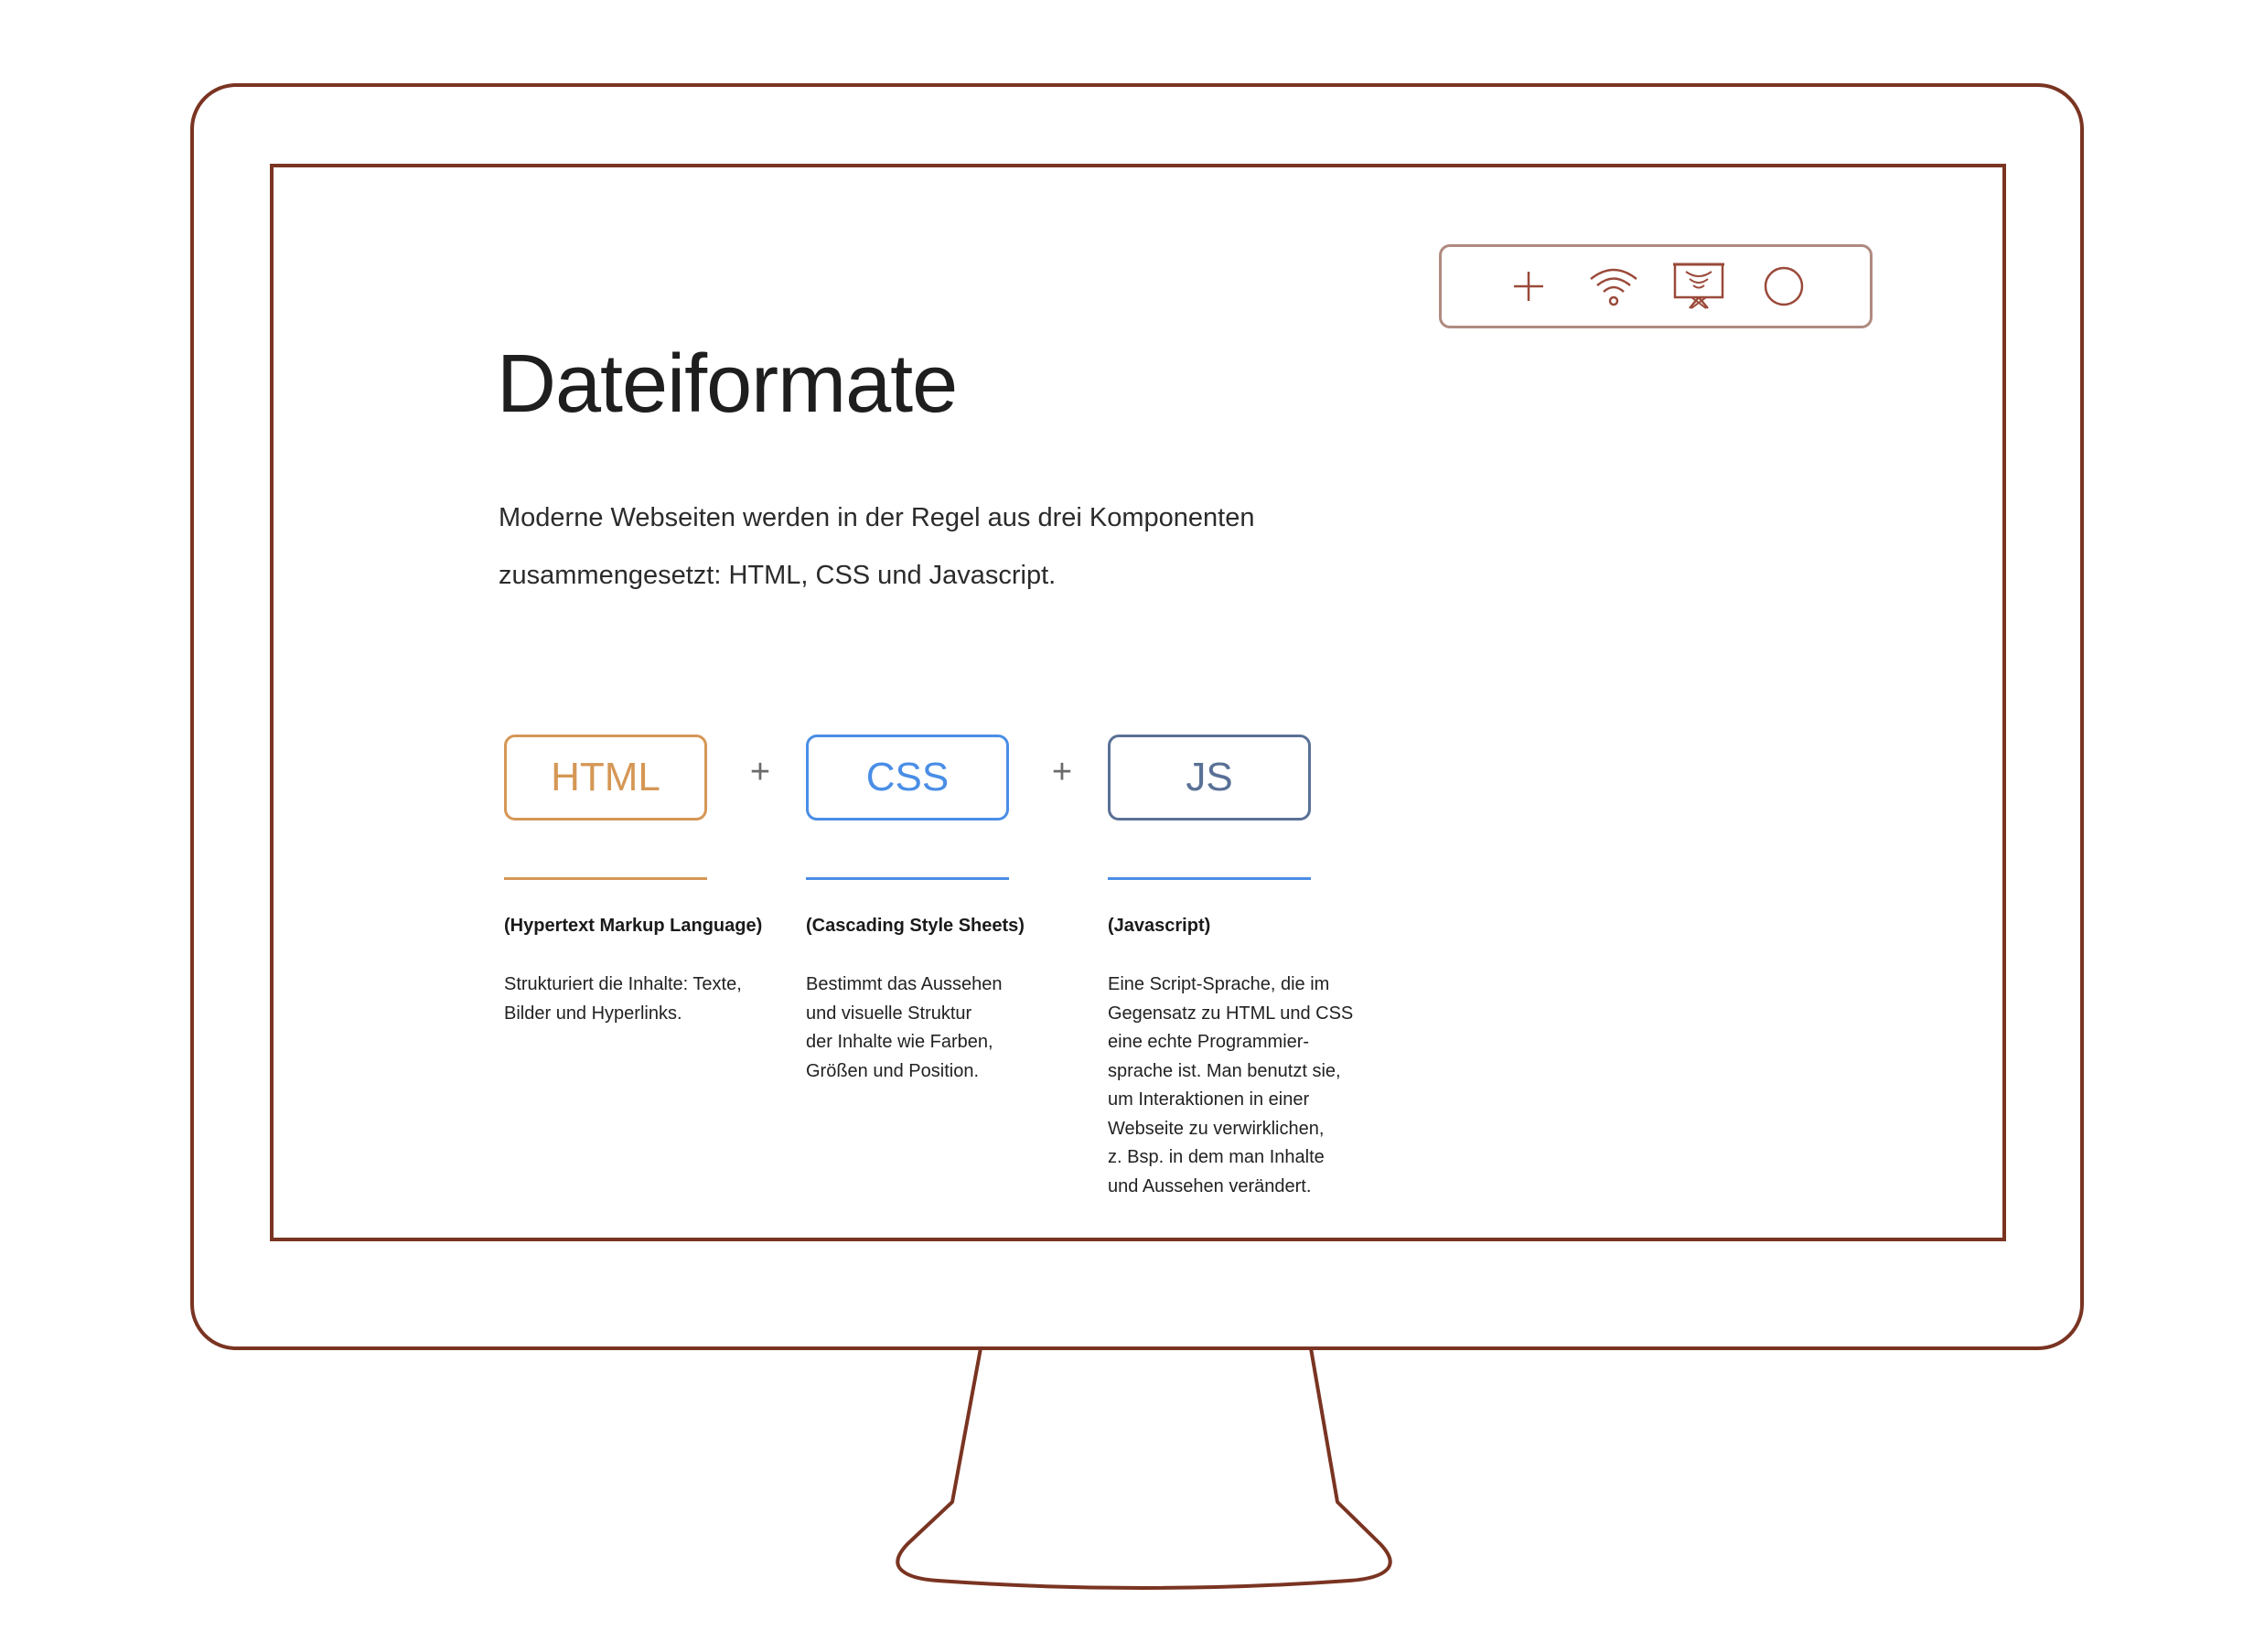  What do you see at coordinates (728, 384) in the screenshot?
I see `page-title: Dateiformate` at bounding box center [728, 384].